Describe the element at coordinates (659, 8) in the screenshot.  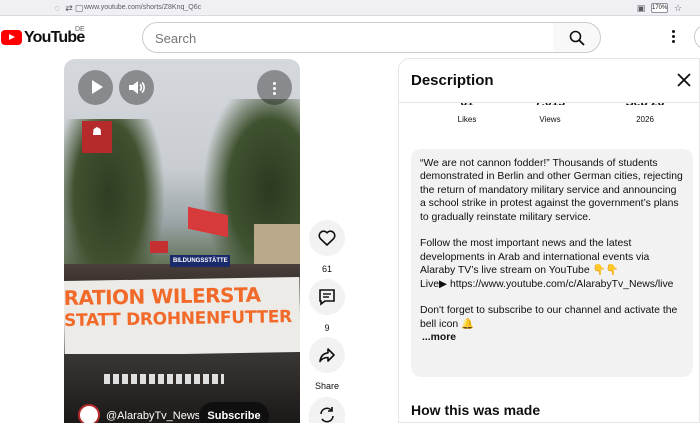
I see `zoom-level: 170%` at that location.